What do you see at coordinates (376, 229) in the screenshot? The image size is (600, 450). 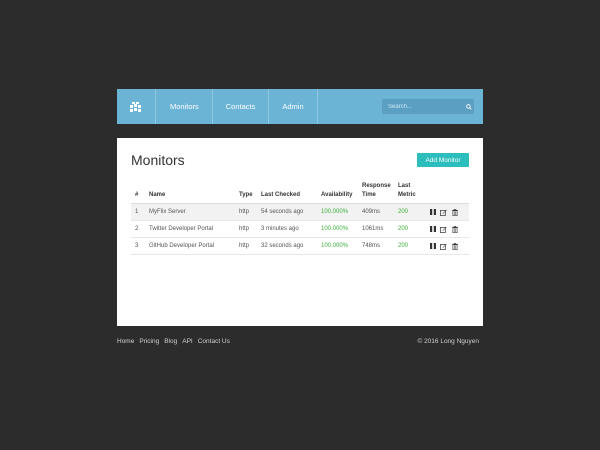 I see `response-time: 1061ms` at bounding box center [376, 229].